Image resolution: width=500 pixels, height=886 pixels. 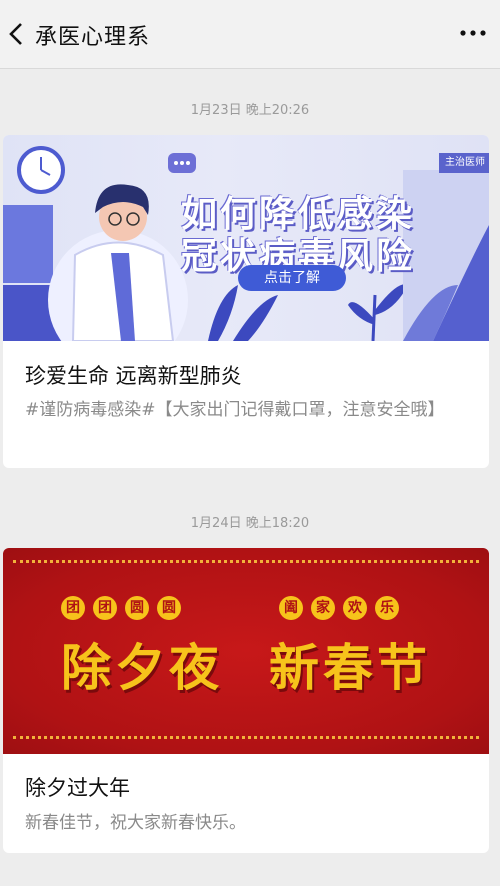 I want to click on article-title: 除夕过大年, so click(x=77, y=788).